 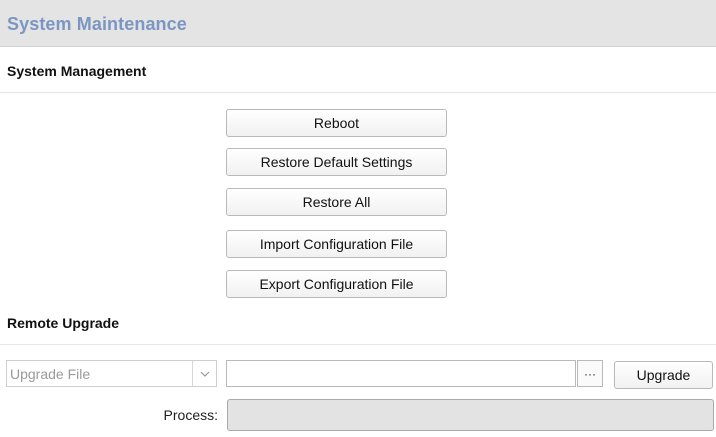 What do you see at coordinates (336, 162) in the screenshot?
I see `restore-default-settings-button: Restore Default Settings` at bounding box center [336, 162].